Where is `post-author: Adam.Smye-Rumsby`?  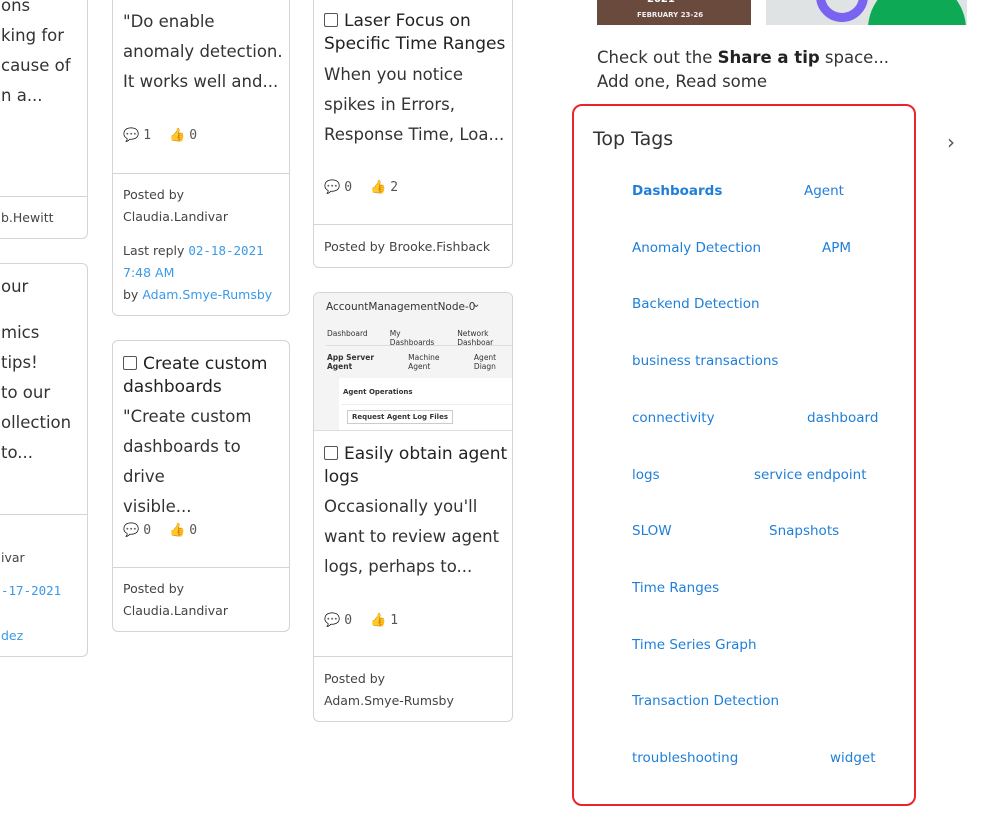
post-author: Adam.Smye-Rumsby is located at coordinates (389, 700).